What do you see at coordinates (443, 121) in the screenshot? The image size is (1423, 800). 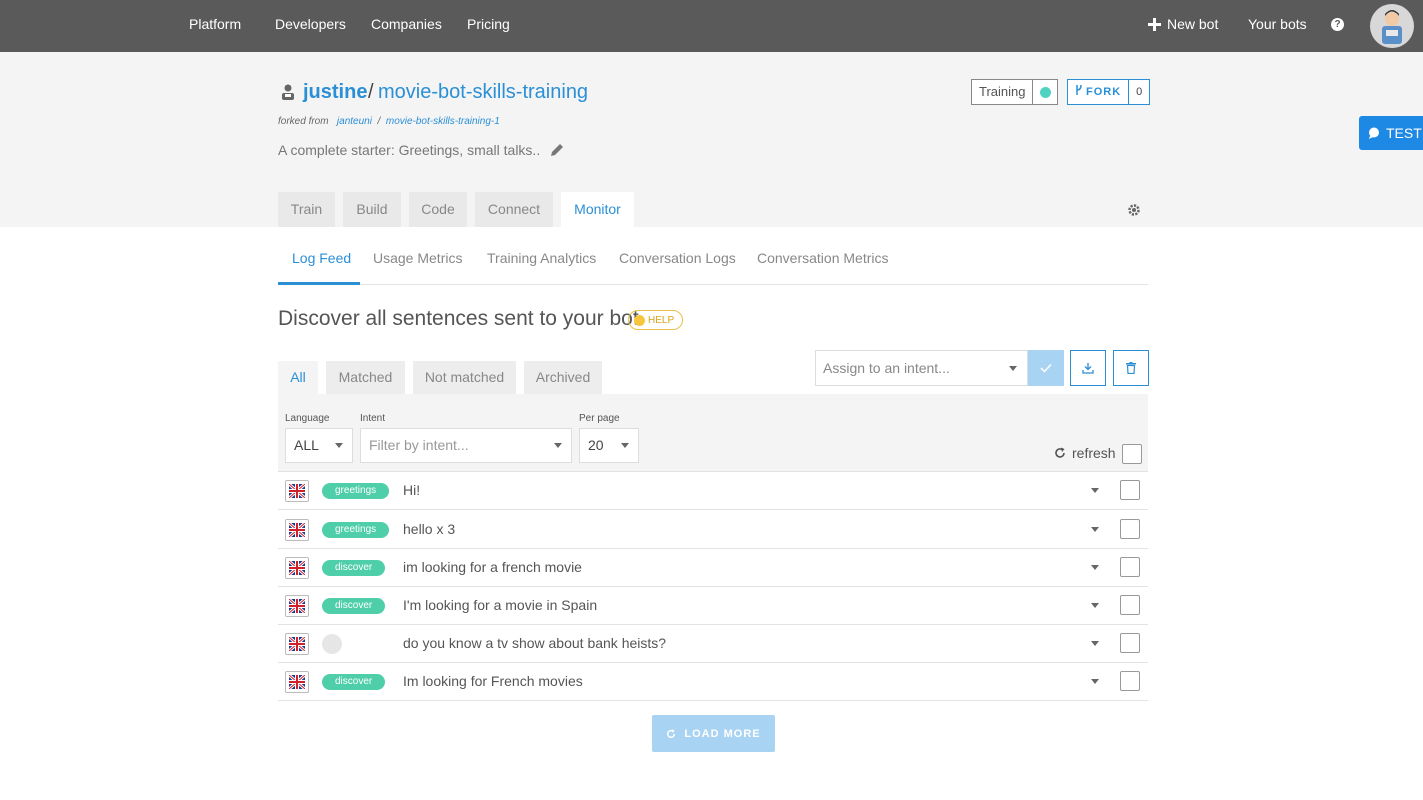 I see `fork-source-bot-link: movie-bot-skills-training-1` at bounding box center [443, 121].